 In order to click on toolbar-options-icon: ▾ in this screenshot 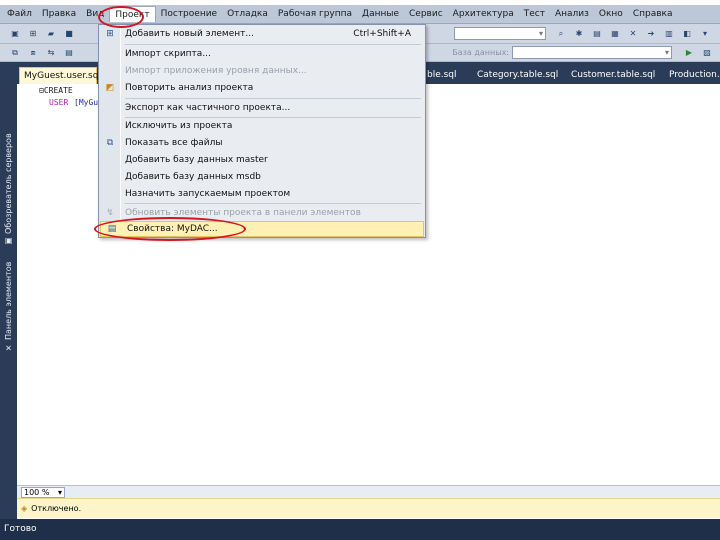, I will do `click(705, 33)`.